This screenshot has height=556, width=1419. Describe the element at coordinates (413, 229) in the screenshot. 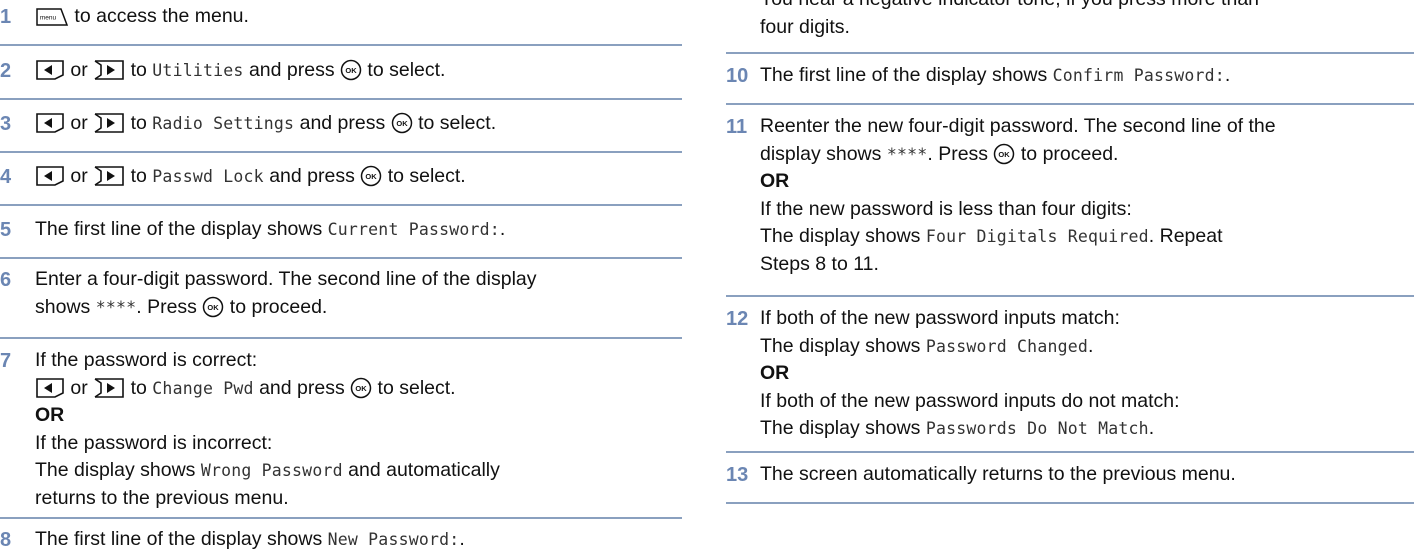

I see `display-text: Current Password:` at that location.